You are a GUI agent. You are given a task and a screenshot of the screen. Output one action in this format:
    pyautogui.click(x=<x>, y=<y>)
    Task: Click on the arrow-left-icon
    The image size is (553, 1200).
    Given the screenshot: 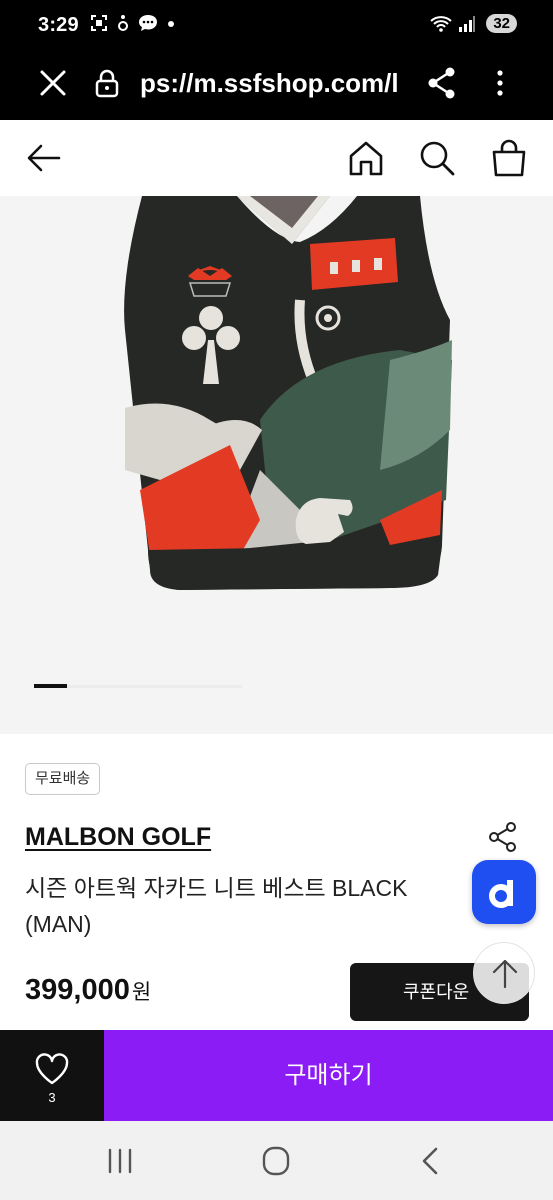 What is the action you would take?
    pyautogui.click(x=44, y=158)
    